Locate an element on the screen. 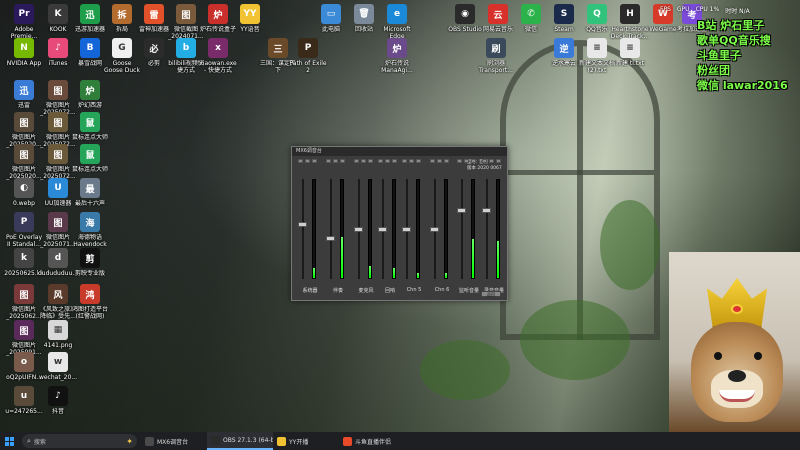  desktop-icon: x xiaowan.exe - 快捷方式 is located at coordinates (218, 56).